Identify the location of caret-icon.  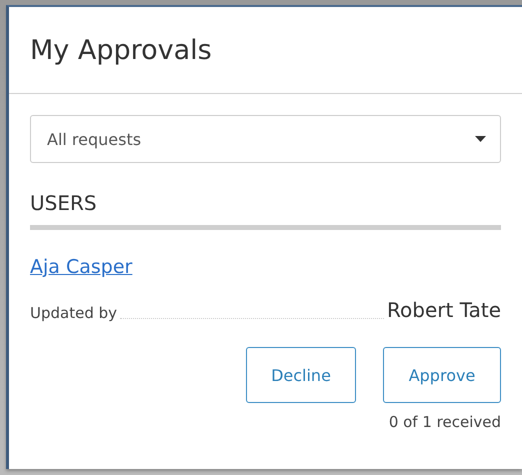
(480, 139).